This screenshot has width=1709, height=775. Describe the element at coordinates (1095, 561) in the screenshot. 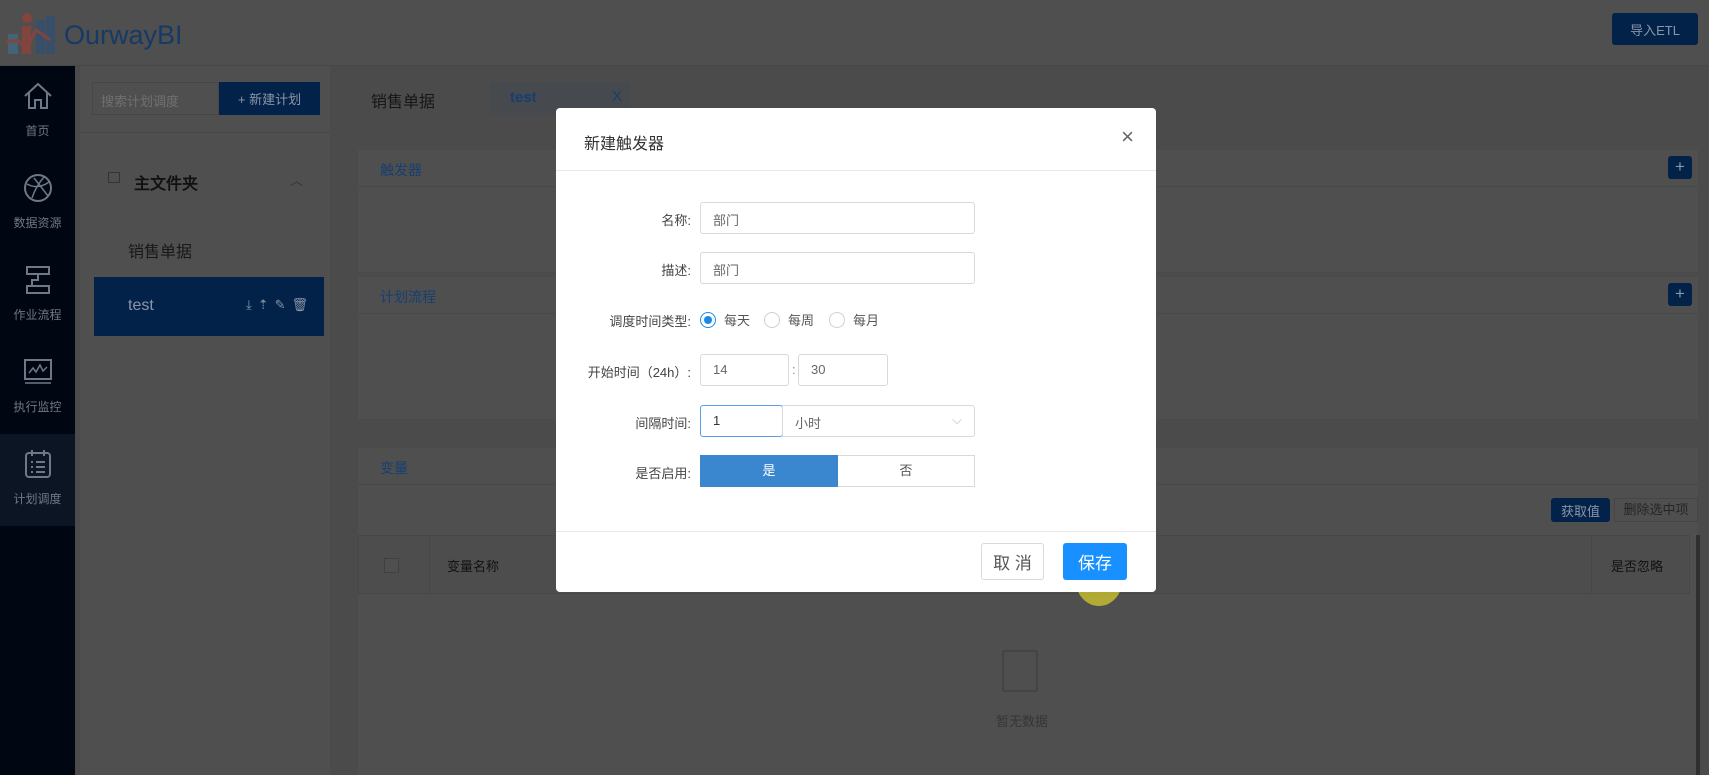

I see `save-button: 保存` at that location.